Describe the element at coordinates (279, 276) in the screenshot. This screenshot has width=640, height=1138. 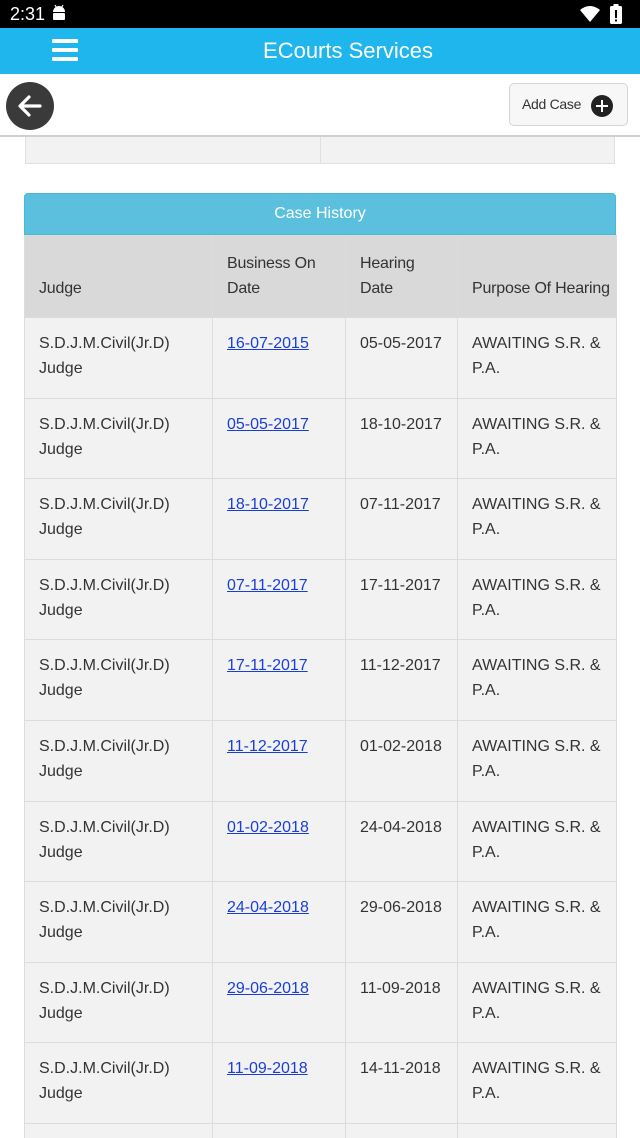
I see `column-header-business-on-date: Business On Date` at that location.